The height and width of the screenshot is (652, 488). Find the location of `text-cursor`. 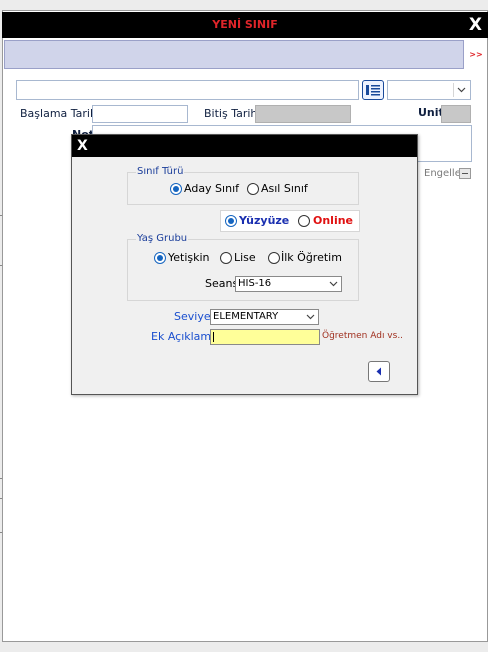

text-cursor is located at coordinates (213, 337).